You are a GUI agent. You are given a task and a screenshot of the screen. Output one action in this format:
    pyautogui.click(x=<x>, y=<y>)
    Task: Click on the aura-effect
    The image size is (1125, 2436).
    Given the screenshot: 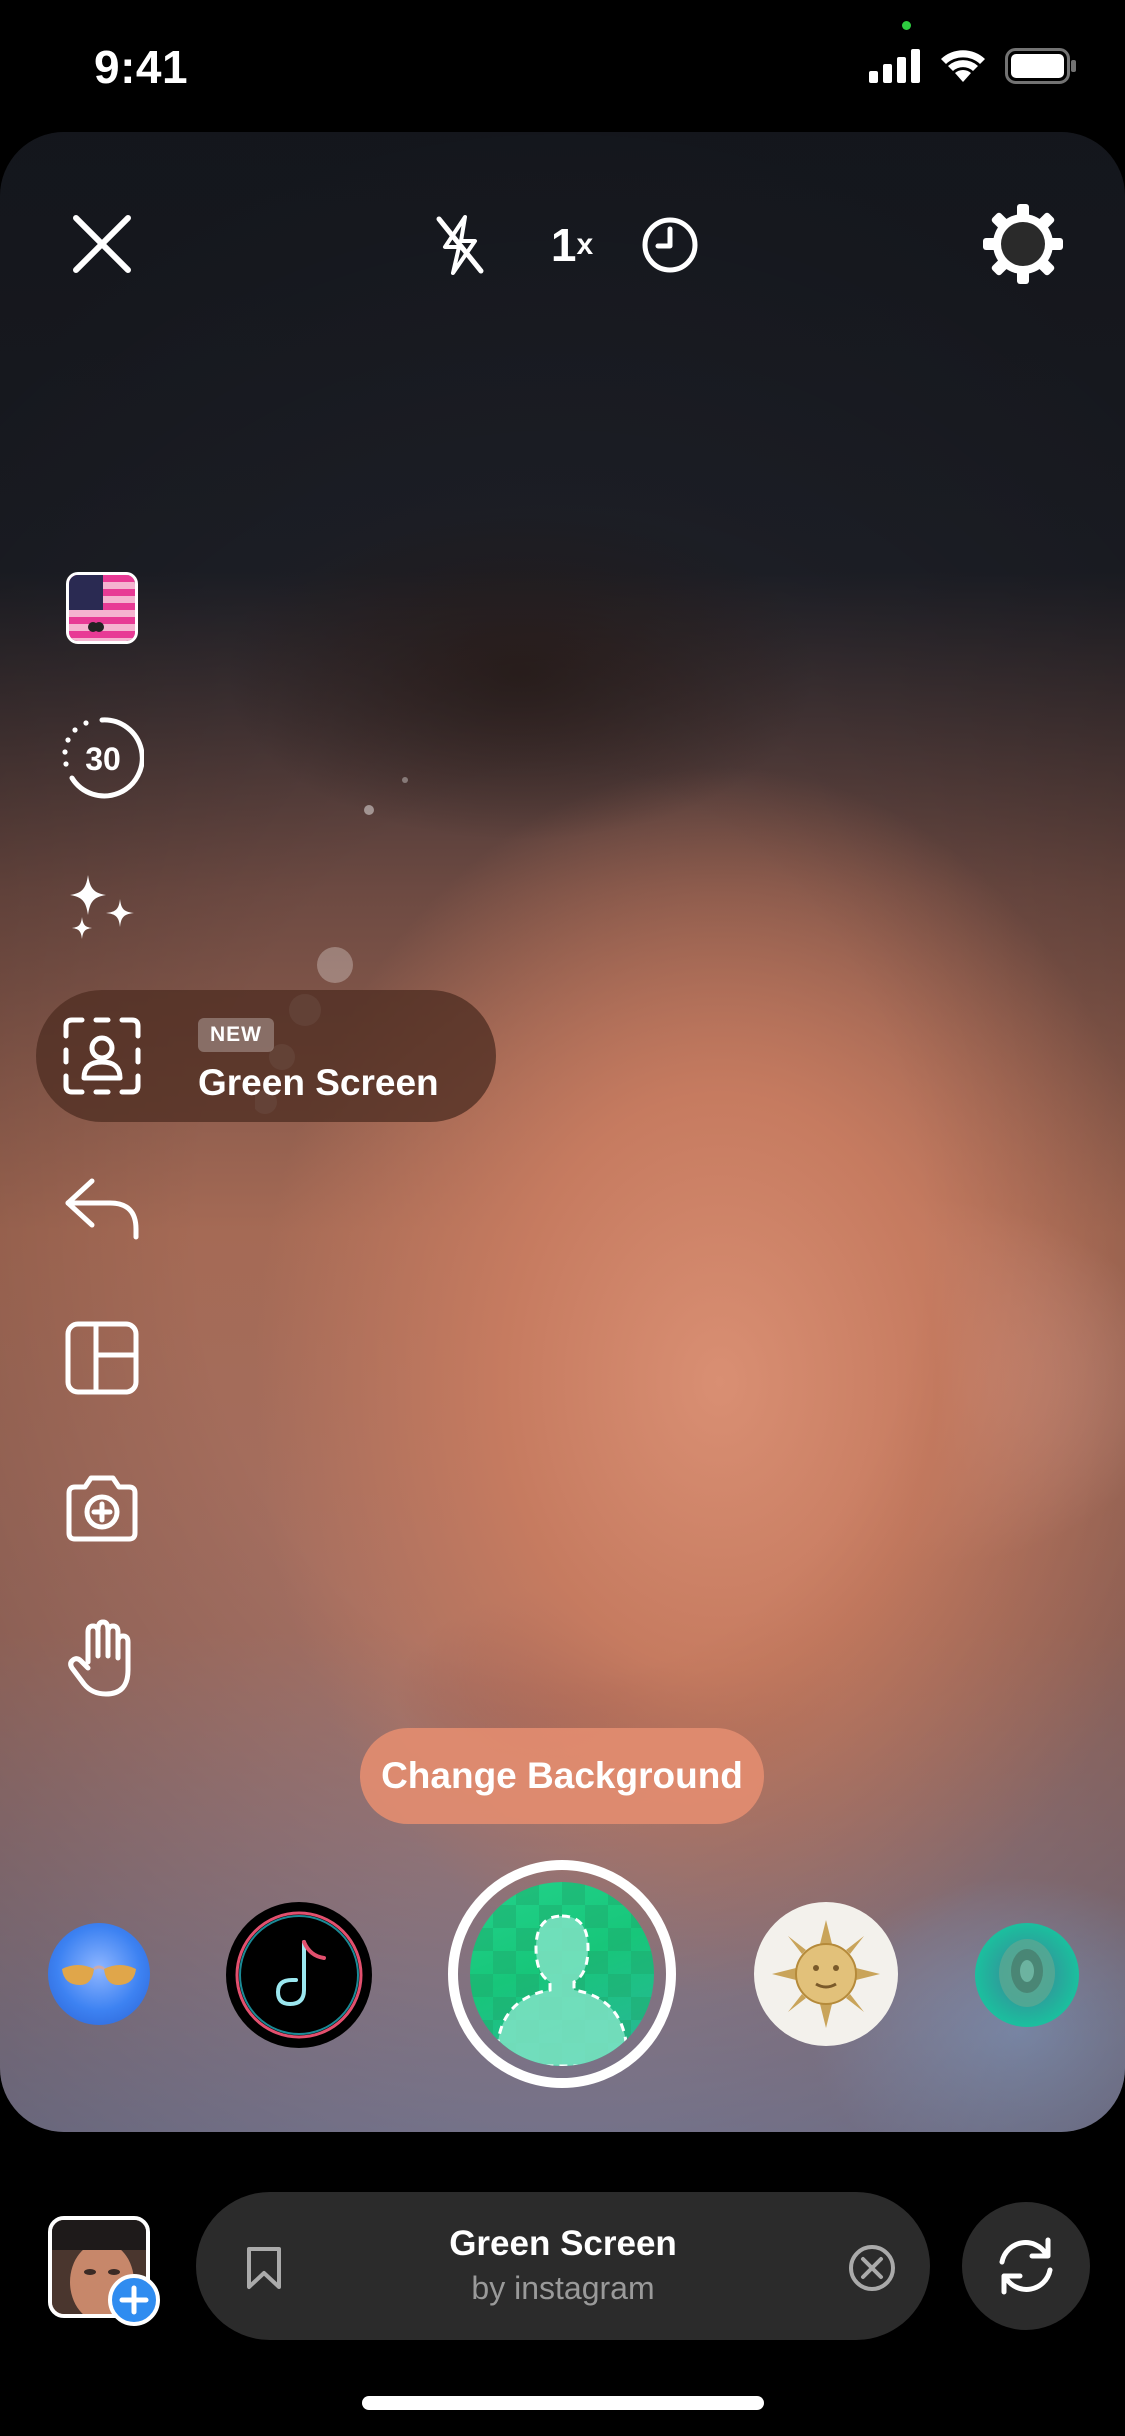 What is the action you would take?
    pyautogui.click(x=1027, y=1975)
    